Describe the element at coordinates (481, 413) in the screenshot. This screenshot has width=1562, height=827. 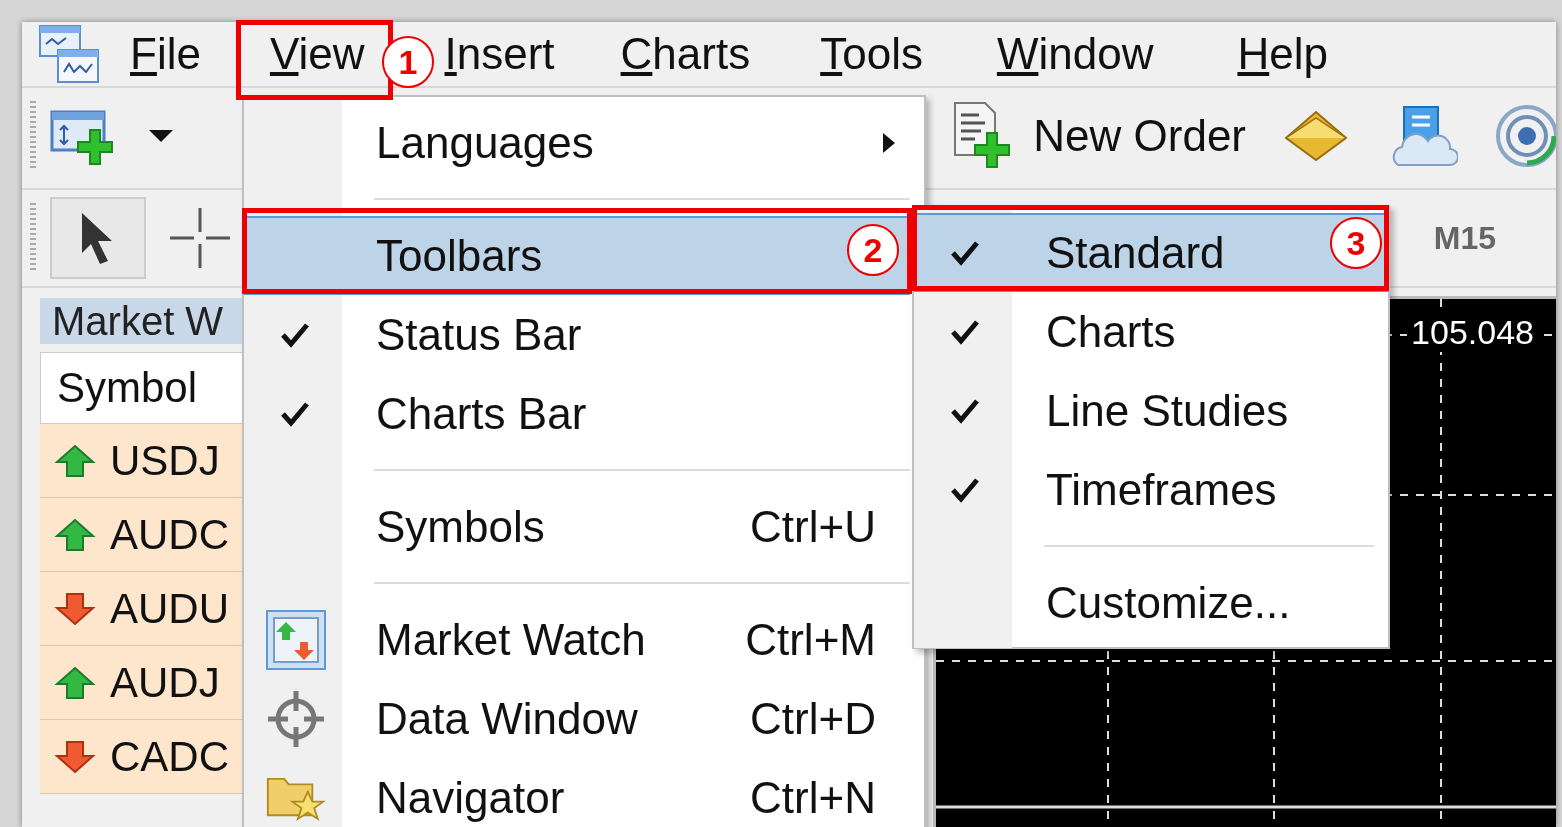
I see `menu-item-label: Charts Bar` at that location.